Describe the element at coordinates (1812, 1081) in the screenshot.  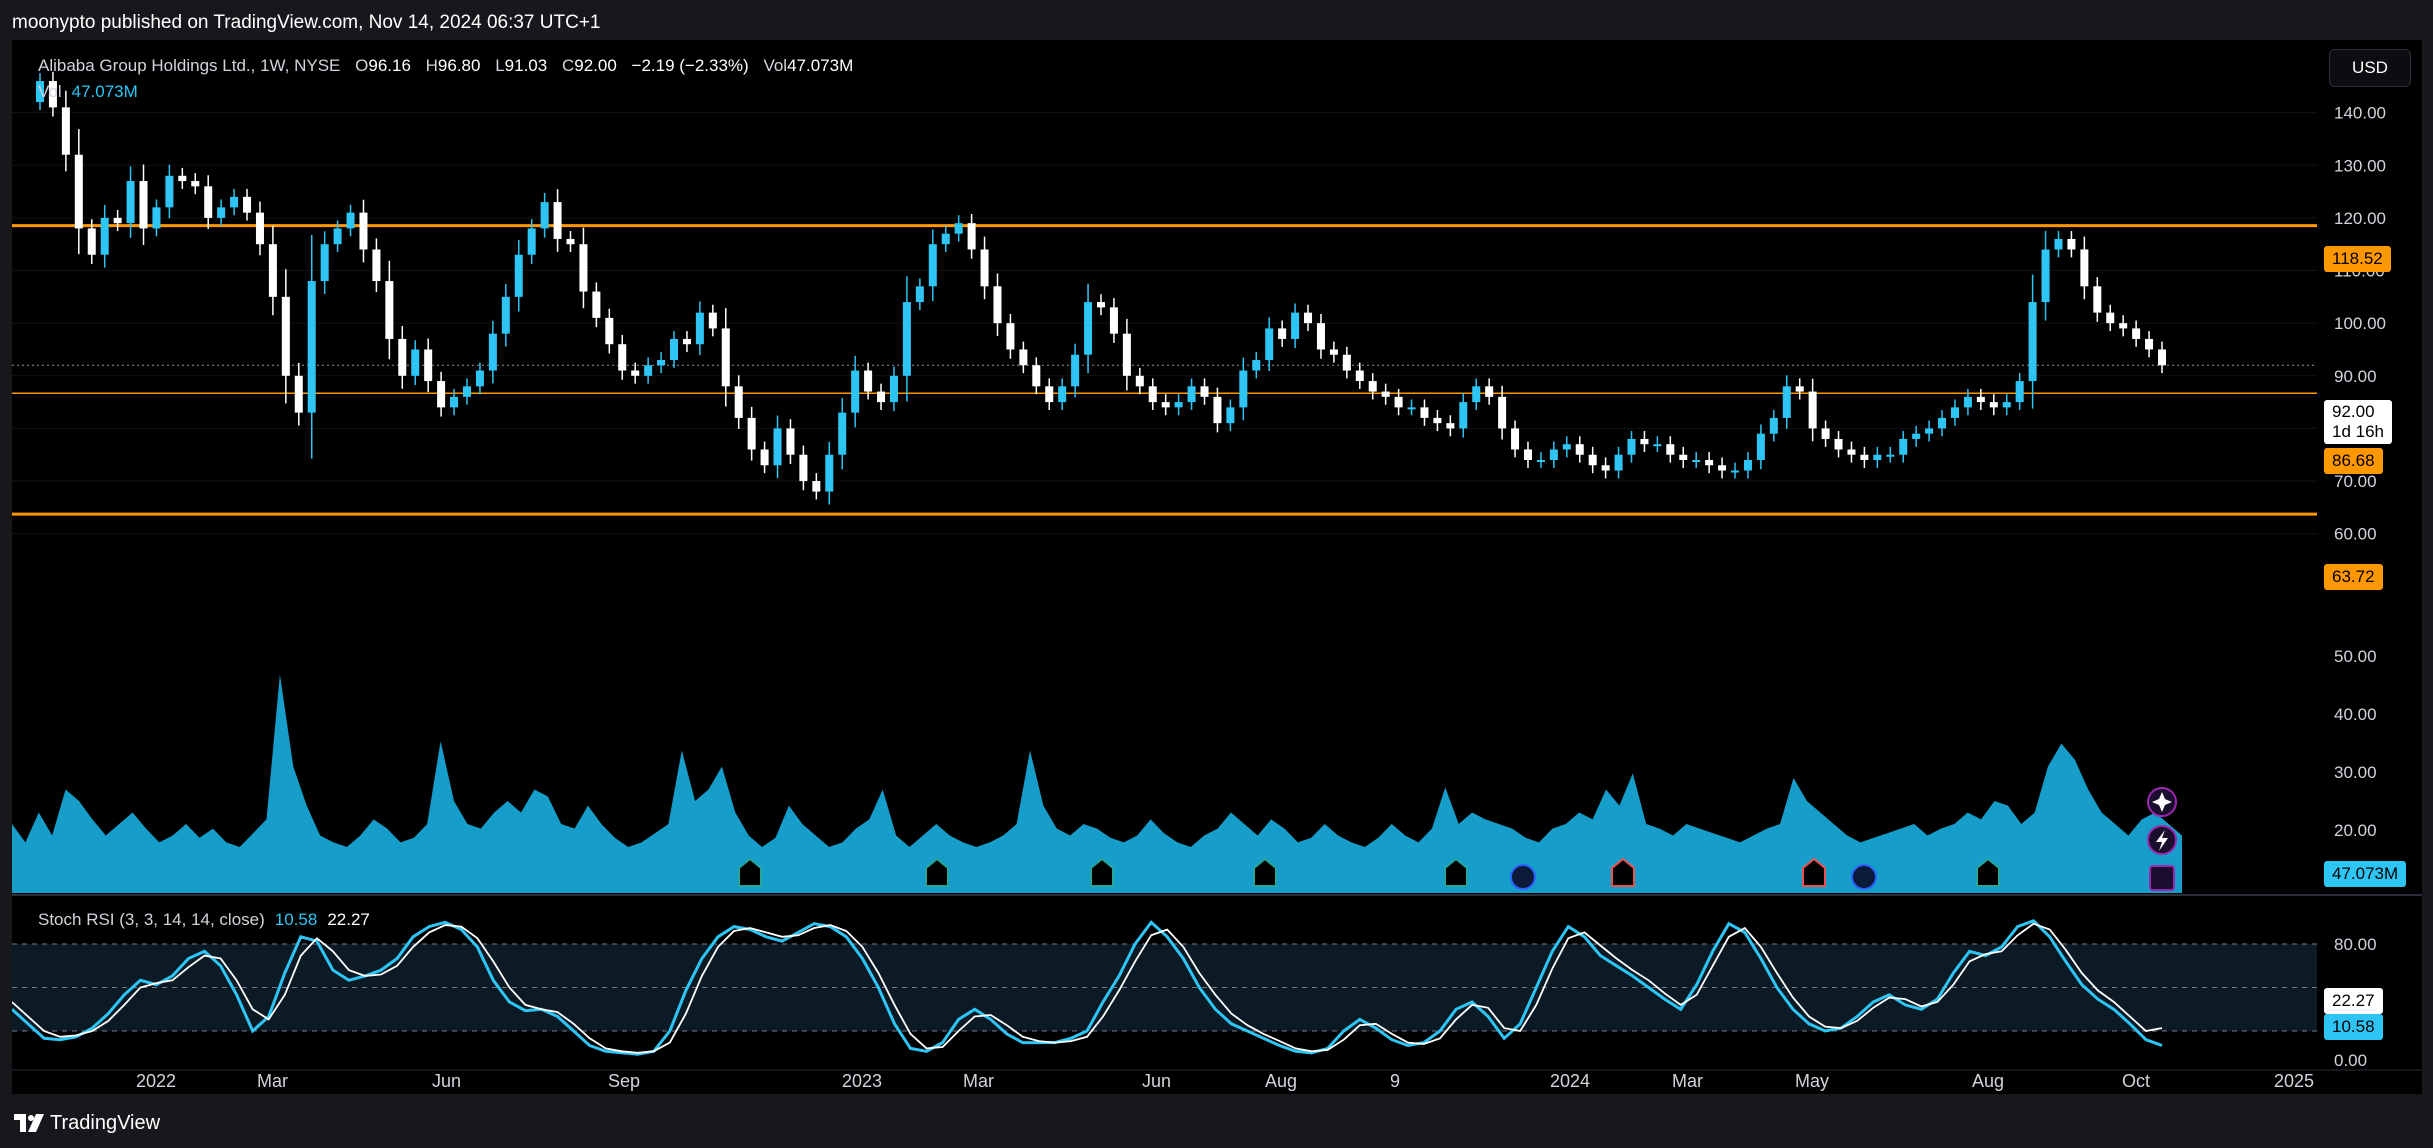
I see `x-tick-label: May` at that location.